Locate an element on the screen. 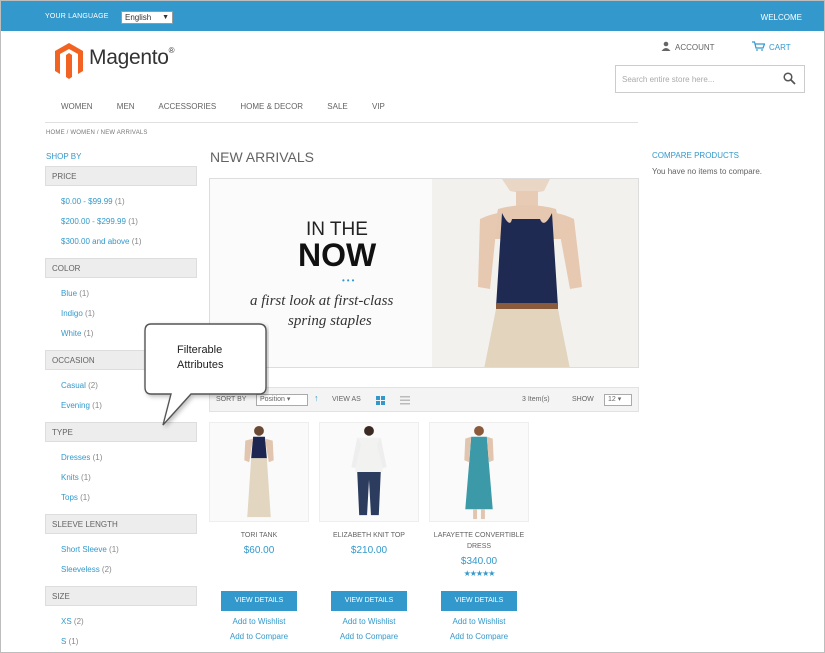 The image size is (825, 653). banner-model-image is located at coordinates (535, 273).